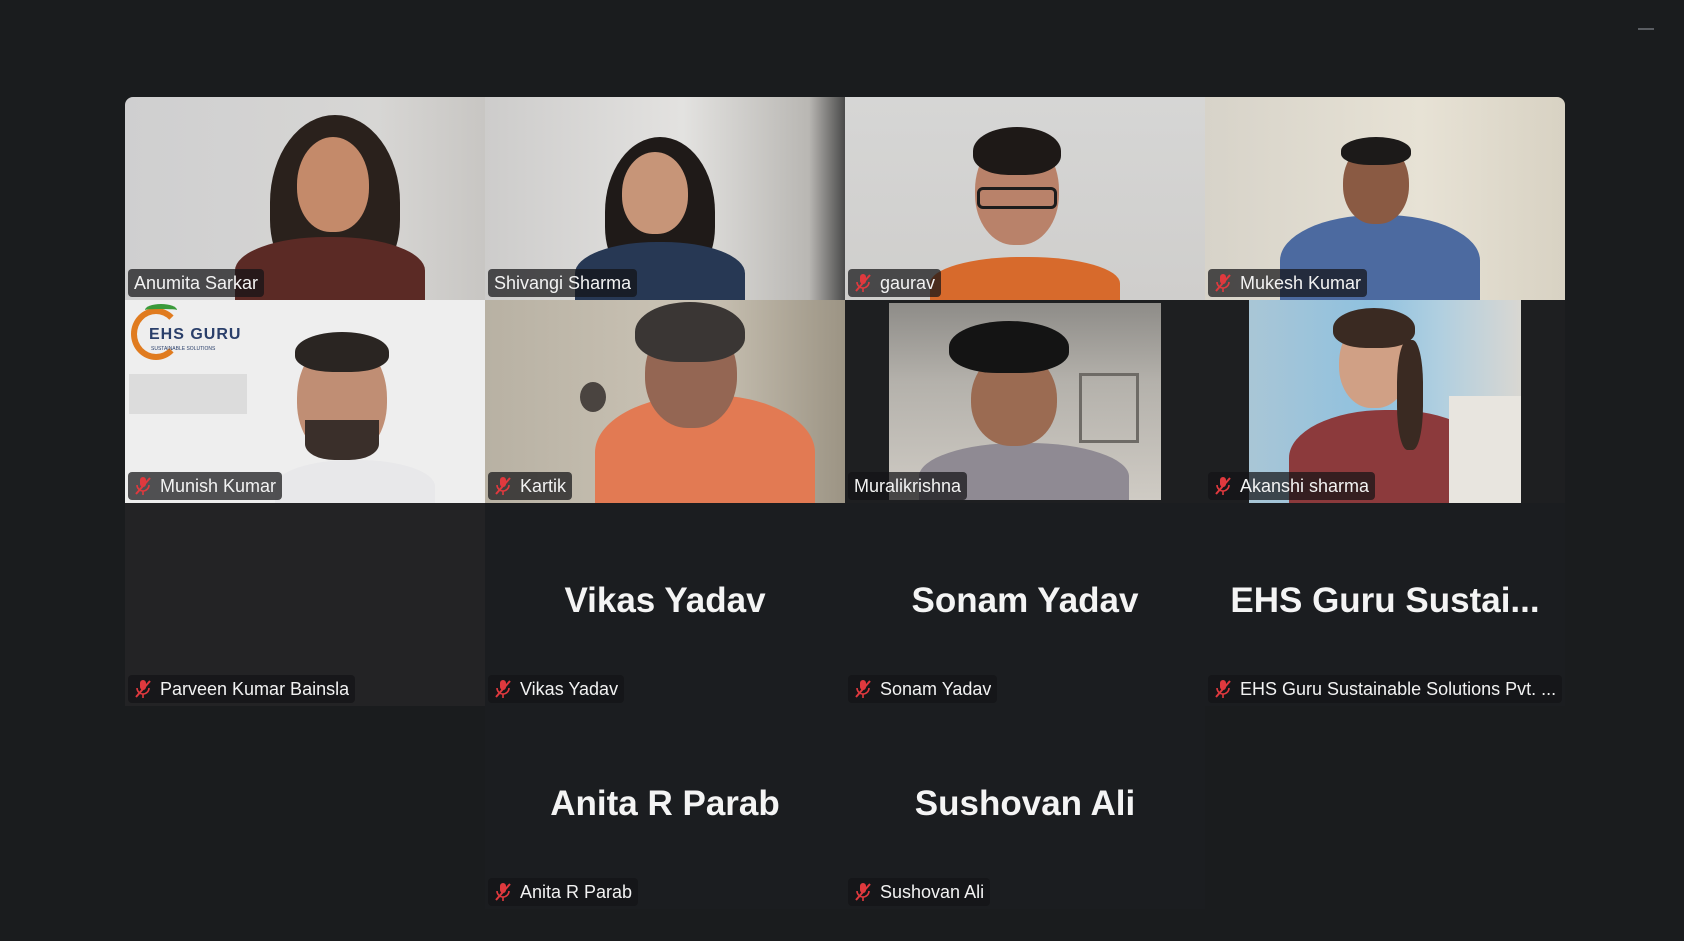 The image size is (1684, 941). Describe the element at coordinates (665, 600) in the screenshot. I see `participant-display-name: Vikas Yadav` at that location.